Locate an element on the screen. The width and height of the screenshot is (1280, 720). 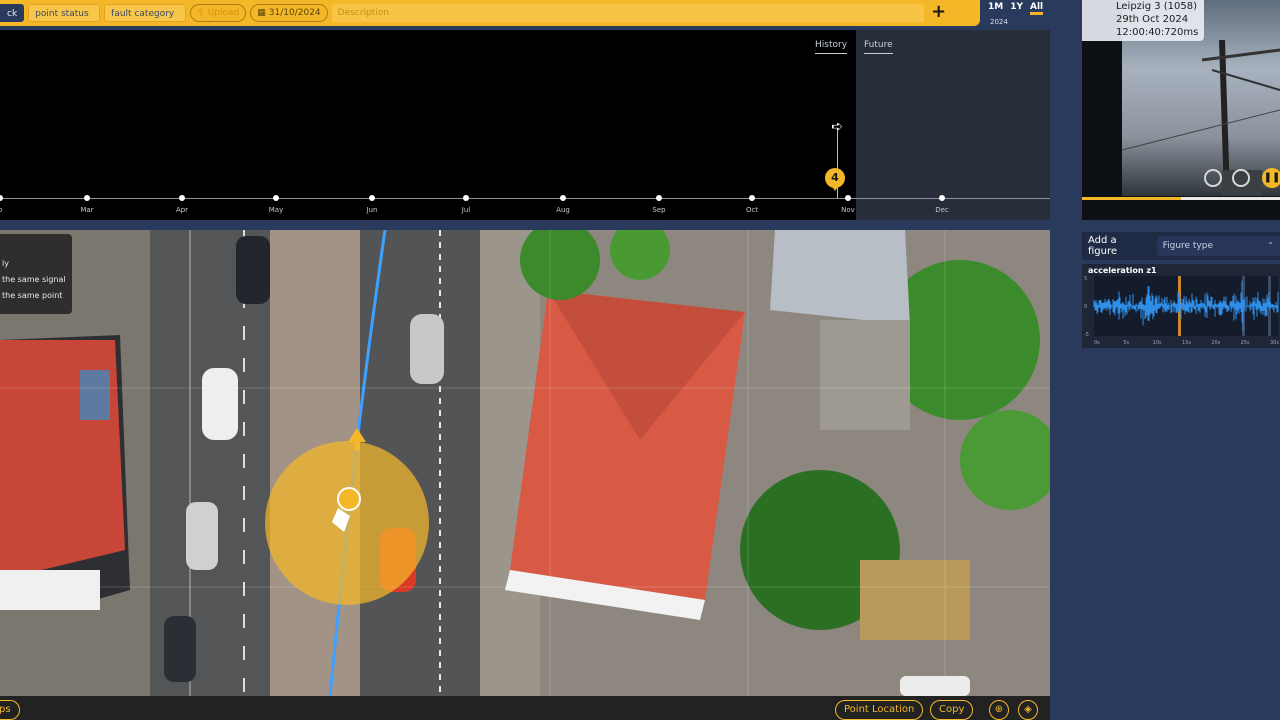
map-context-menu: ly the same signal the same point is located at coordinates (36, 274).